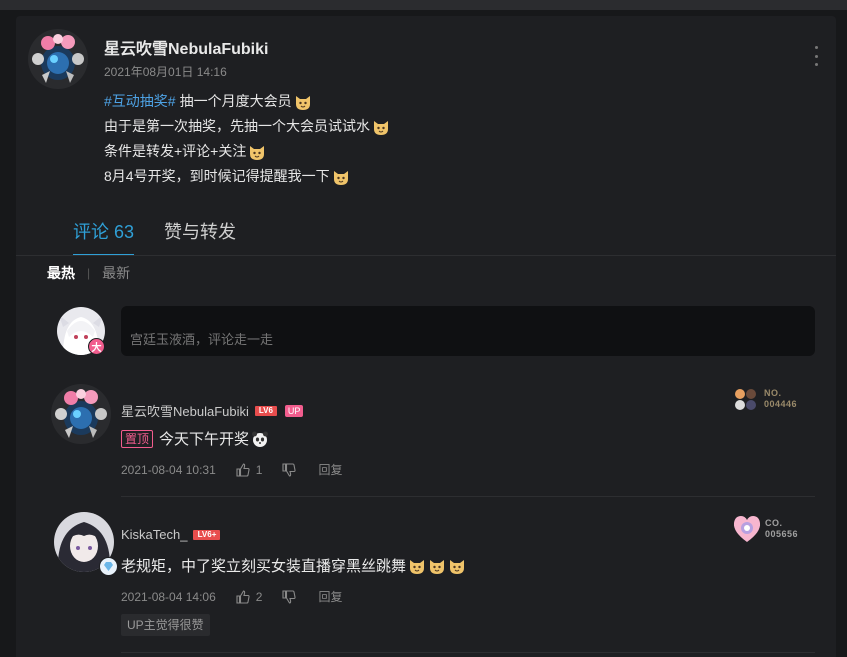 The image size is (847, 657). I want to click on post-line: 8月4号开奖，到时候记得提醒我一下, so click(247, 176).